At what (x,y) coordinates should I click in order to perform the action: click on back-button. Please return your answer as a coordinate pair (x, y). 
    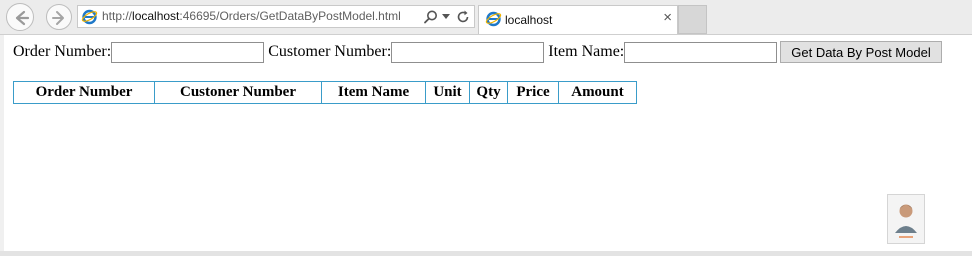
    Looking at the image, I should click on (20, 17).